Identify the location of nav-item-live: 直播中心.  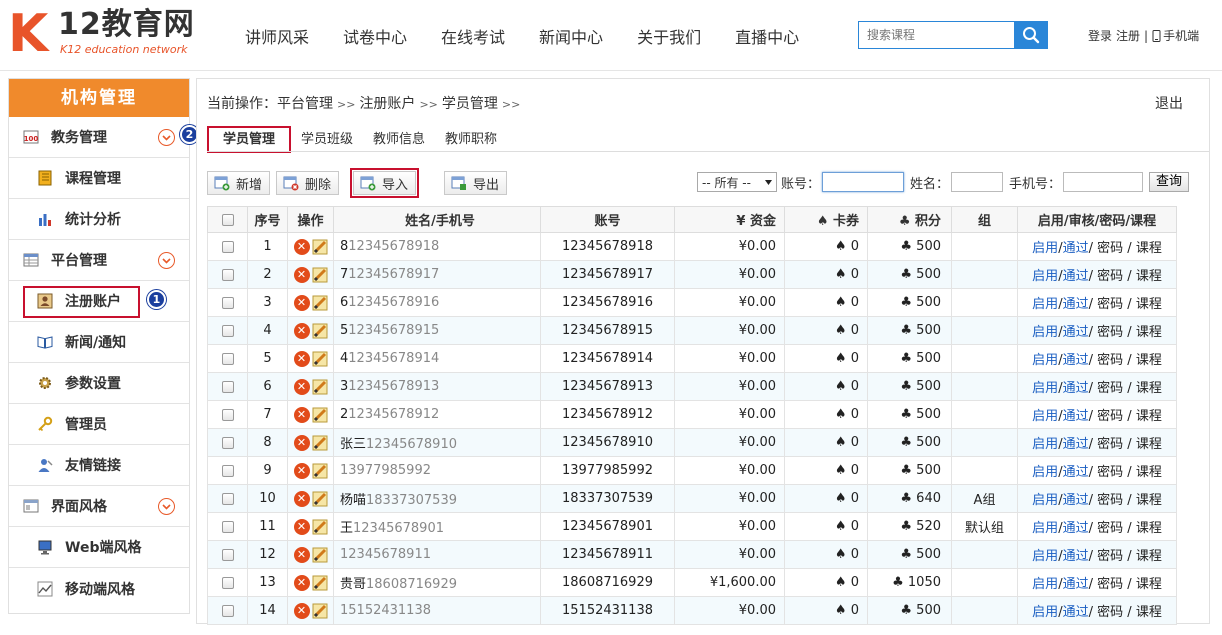
(767, 36).